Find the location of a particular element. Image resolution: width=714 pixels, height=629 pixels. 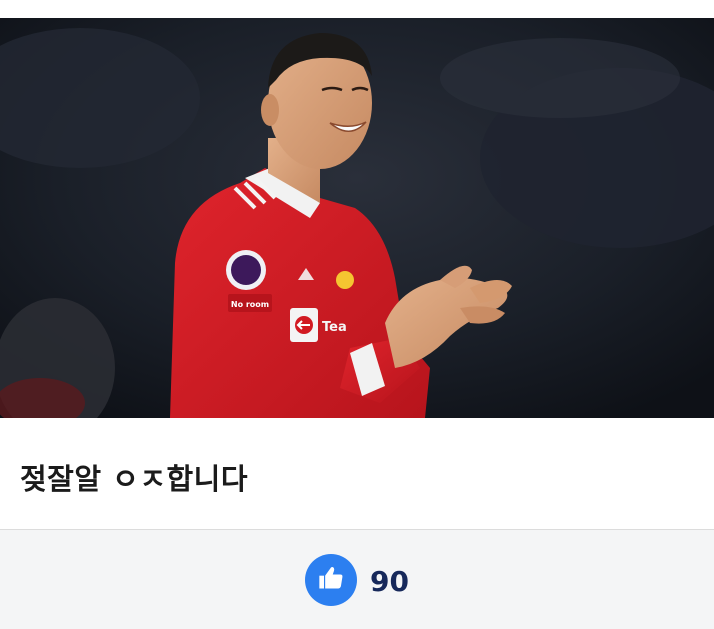

like-button is located at coordinates (331, 580).